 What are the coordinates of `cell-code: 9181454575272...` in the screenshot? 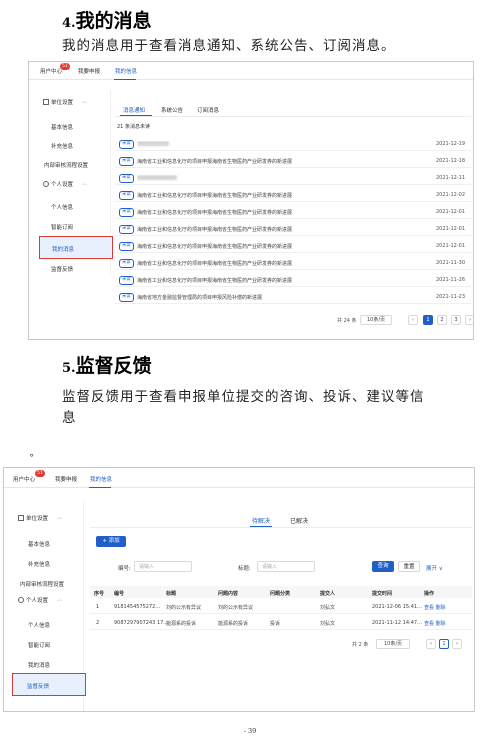 It's located at (137, 607).